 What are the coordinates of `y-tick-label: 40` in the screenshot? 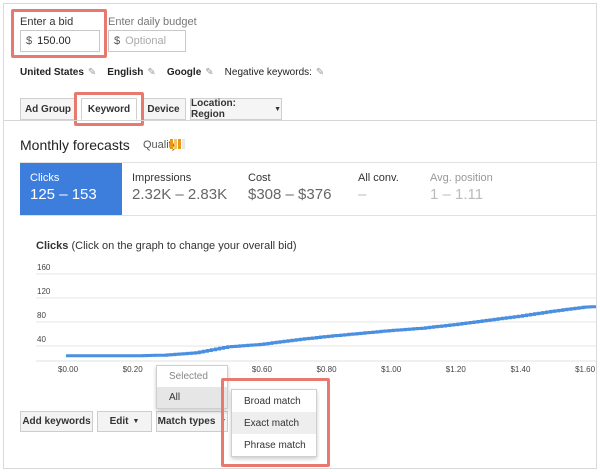 It's located at (41, 339).